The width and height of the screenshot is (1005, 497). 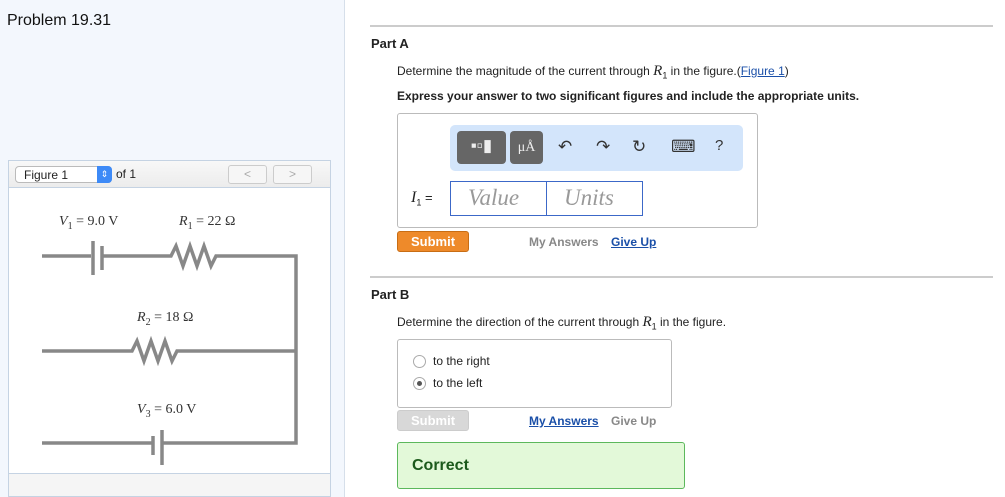 I want to click on part-a-title: Part A, so click(x=390, y=43).